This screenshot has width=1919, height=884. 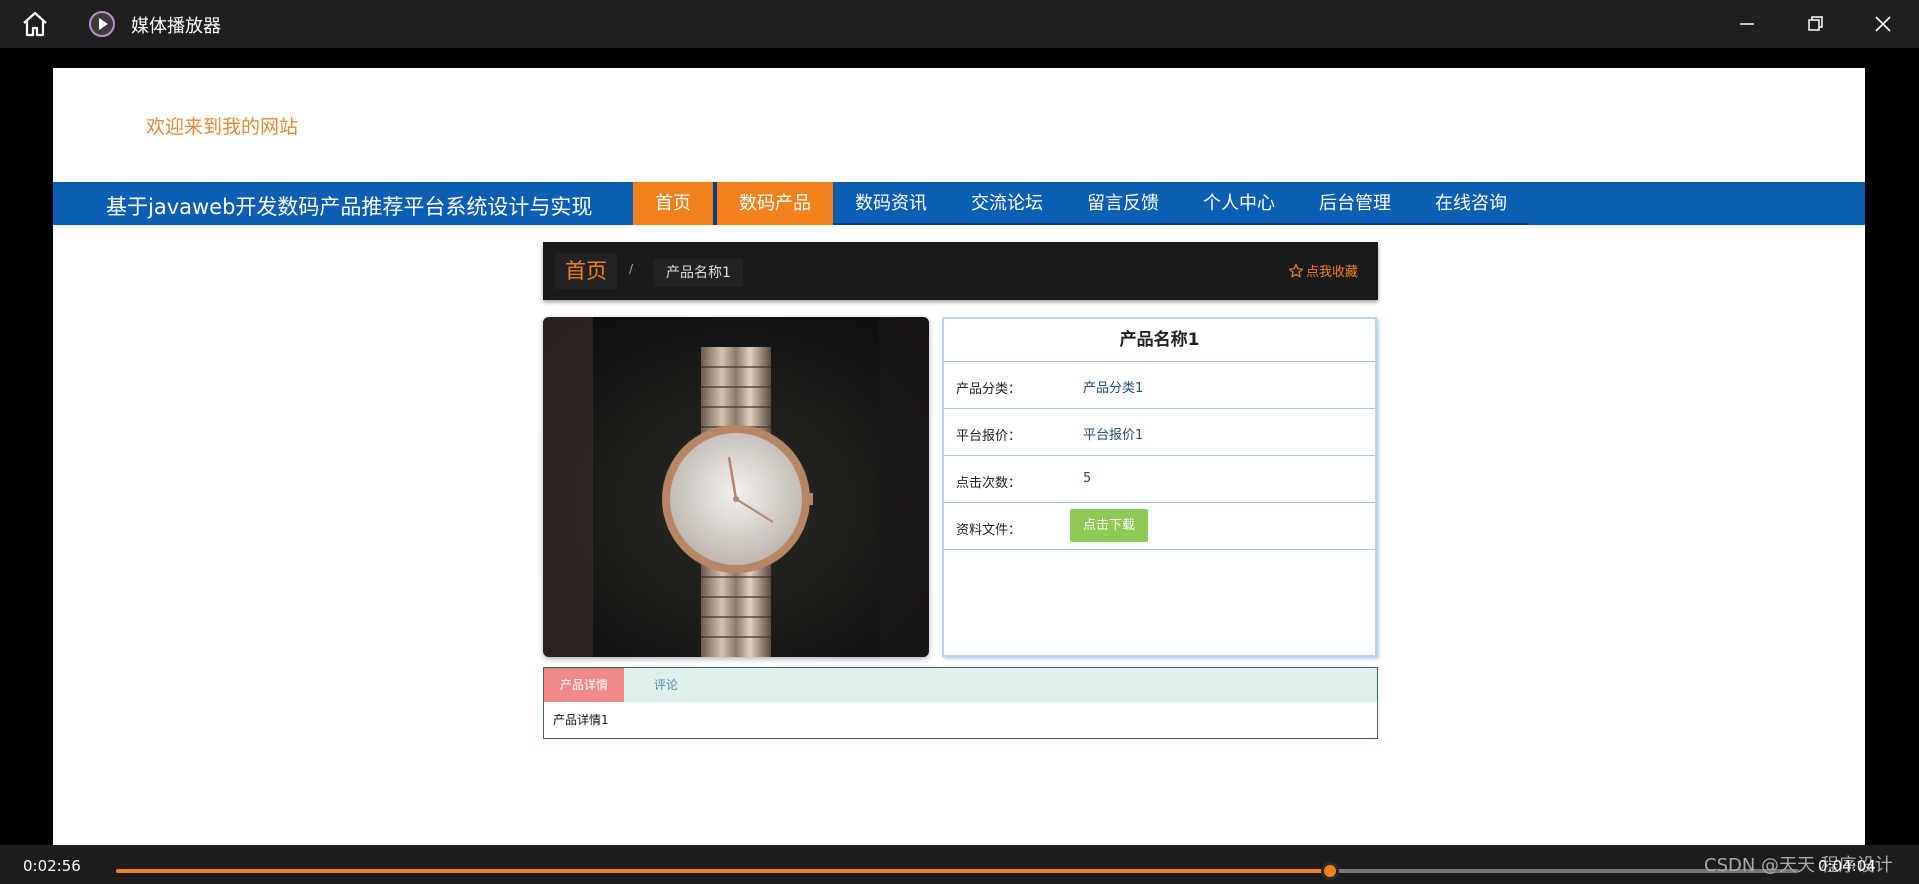 What do you see at coordinates (222, 127) in the screenshot?
I see `welcome-text: 欢迎来到我的网站` at bounding box center [222, 127].